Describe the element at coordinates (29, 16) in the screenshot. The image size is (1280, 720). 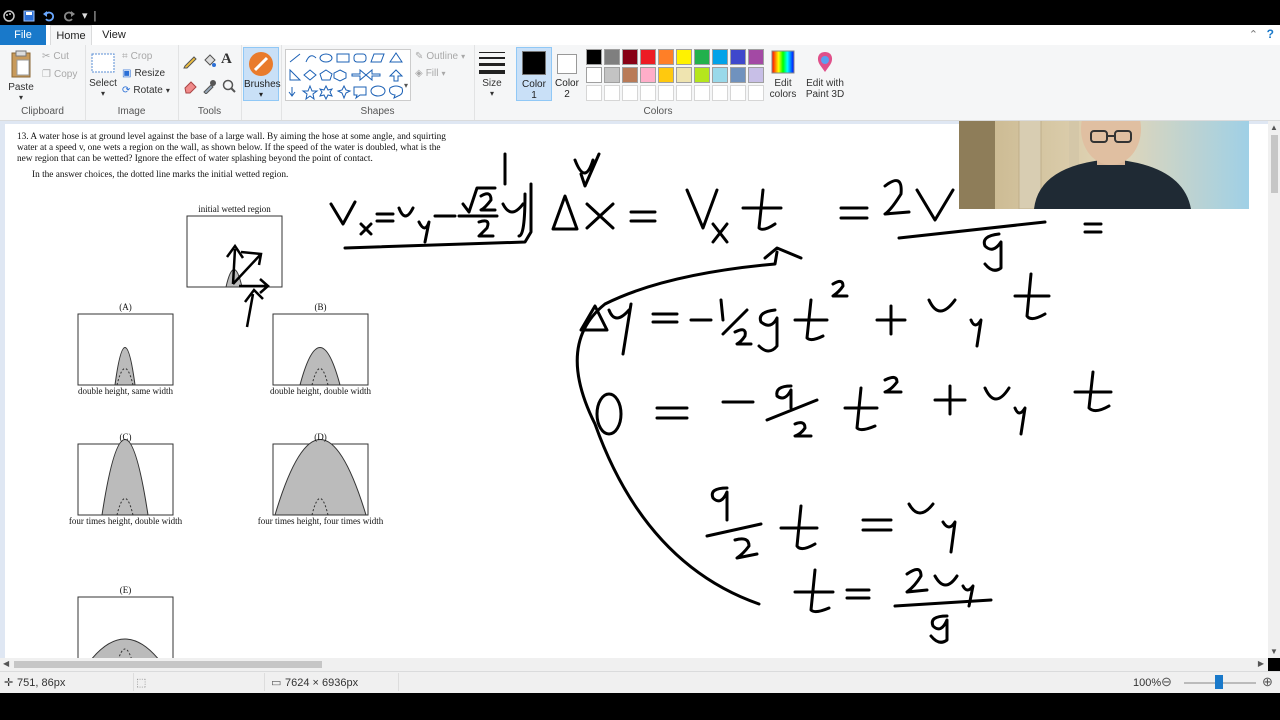
I see `save-icon` at that location.